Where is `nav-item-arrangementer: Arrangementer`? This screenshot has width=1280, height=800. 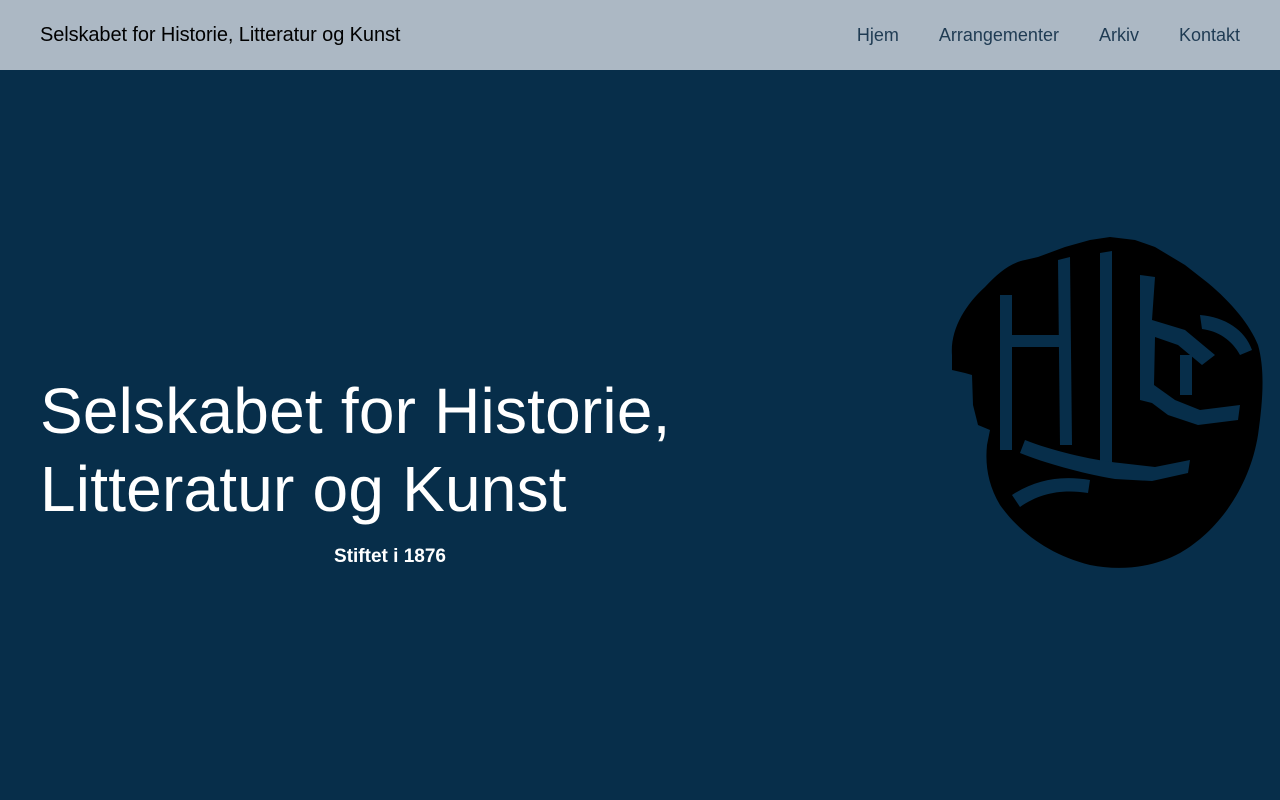
nav-item-arrangementer: Arrangementer is located at coordinates (999, 35).